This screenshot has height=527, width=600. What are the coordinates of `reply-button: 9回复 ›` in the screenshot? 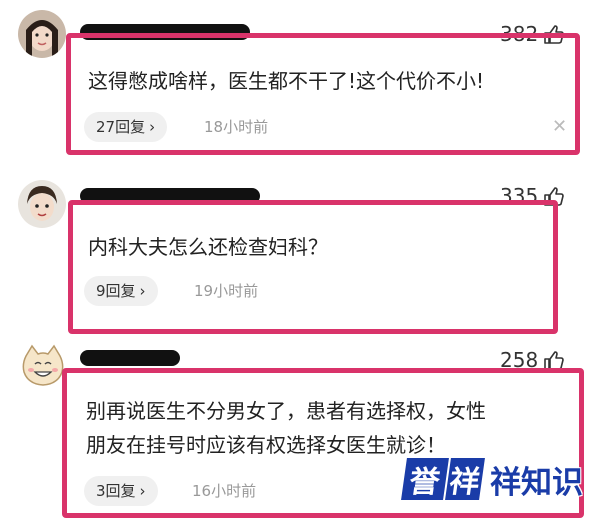 It's located at (121, 291).